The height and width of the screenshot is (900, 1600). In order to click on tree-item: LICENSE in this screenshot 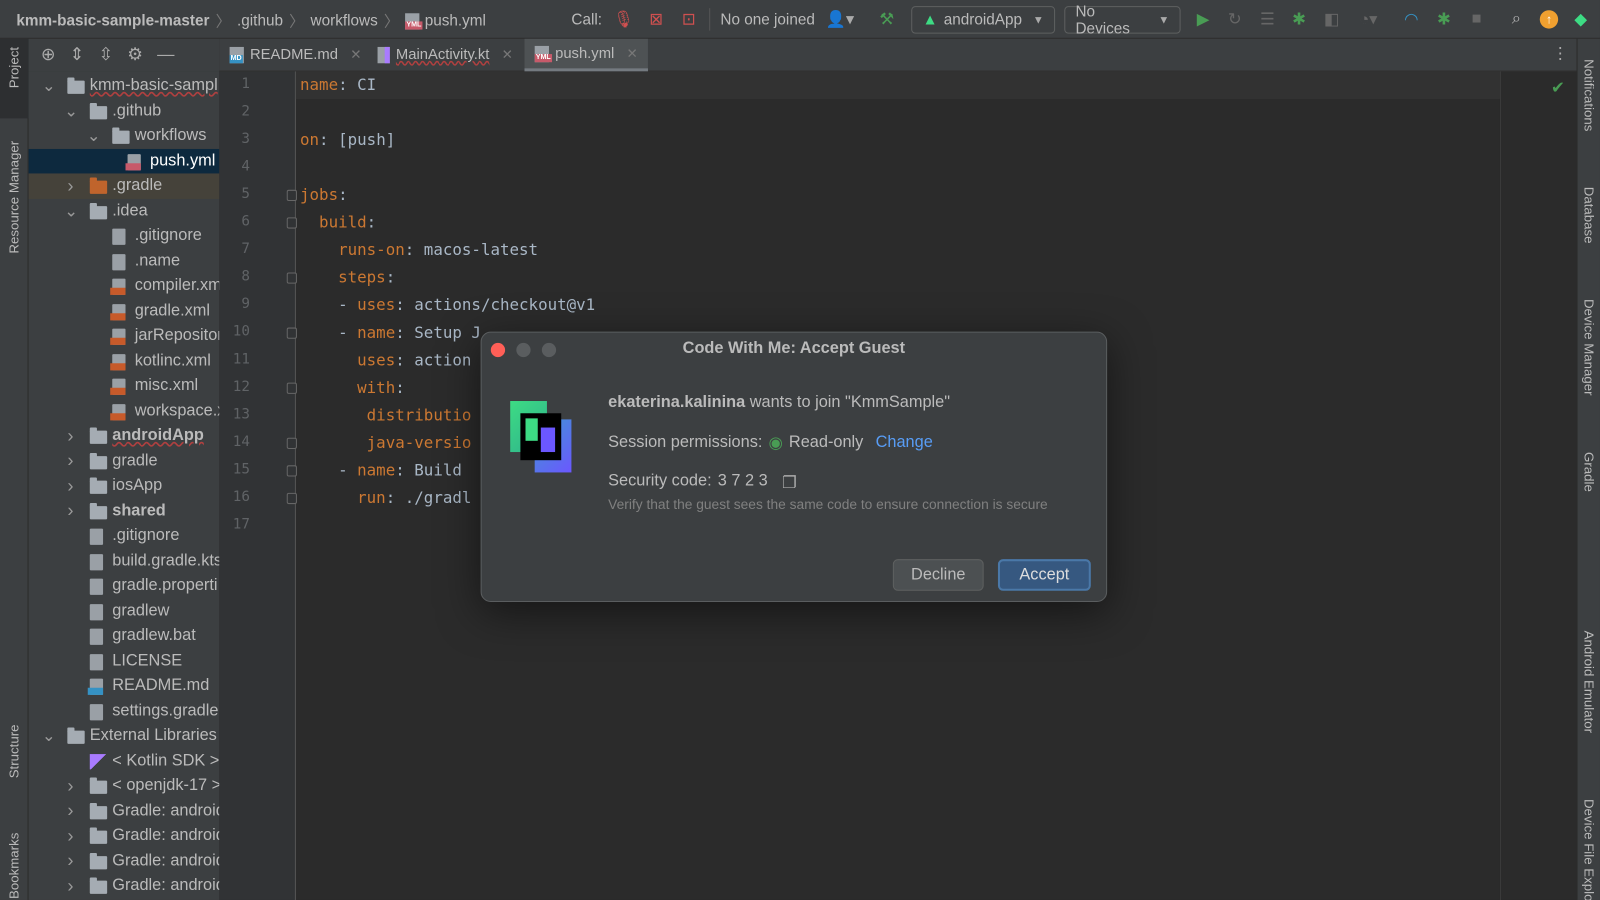, I will do `click(124, 660)`.